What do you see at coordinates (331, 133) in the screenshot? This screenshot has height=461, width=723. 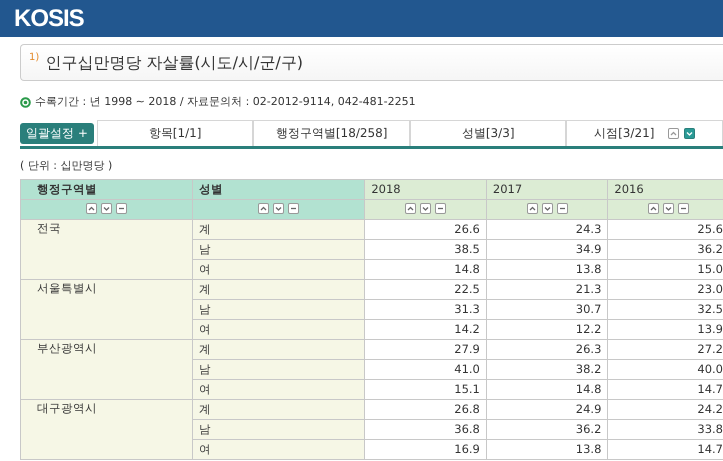 I see `filter-tab: 행정구역별[18/258]` at bounding box center [331, 133].